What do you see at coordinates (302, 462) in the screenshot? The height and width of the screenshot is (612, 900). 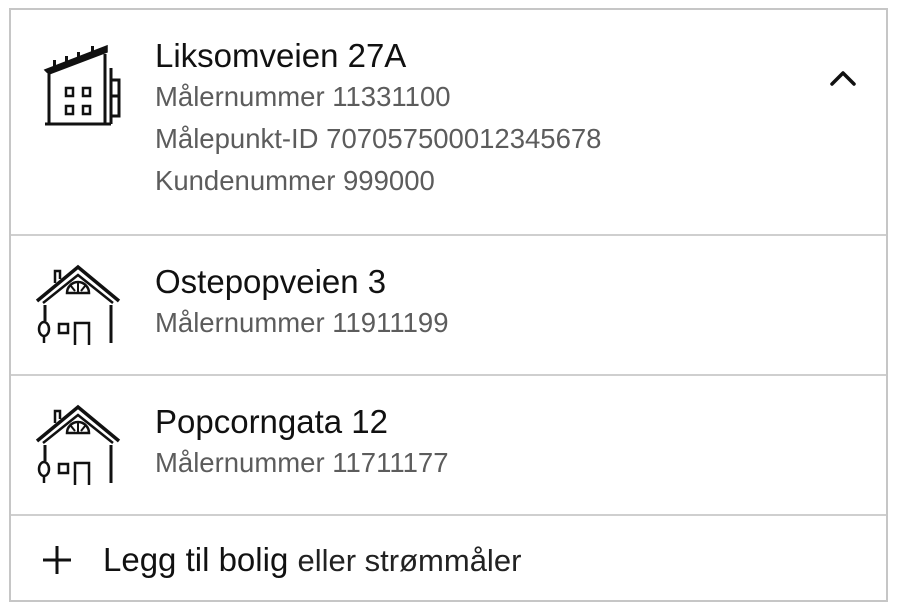 I see `meter-number: Målernummer 11711177` at bounding box center [302, 462].